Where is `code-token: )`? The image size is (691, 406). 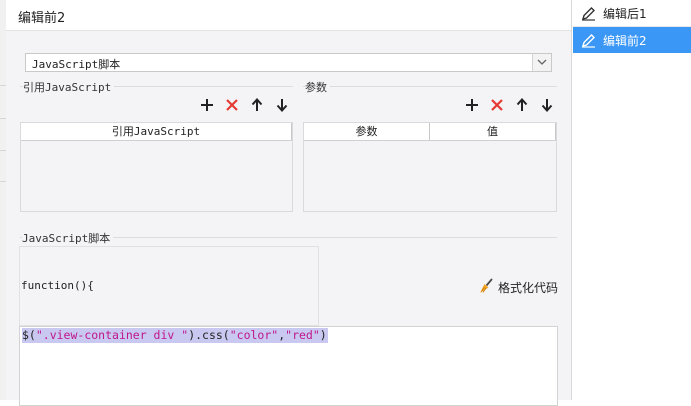
code-token: ) is located at coordinates (323, 335).